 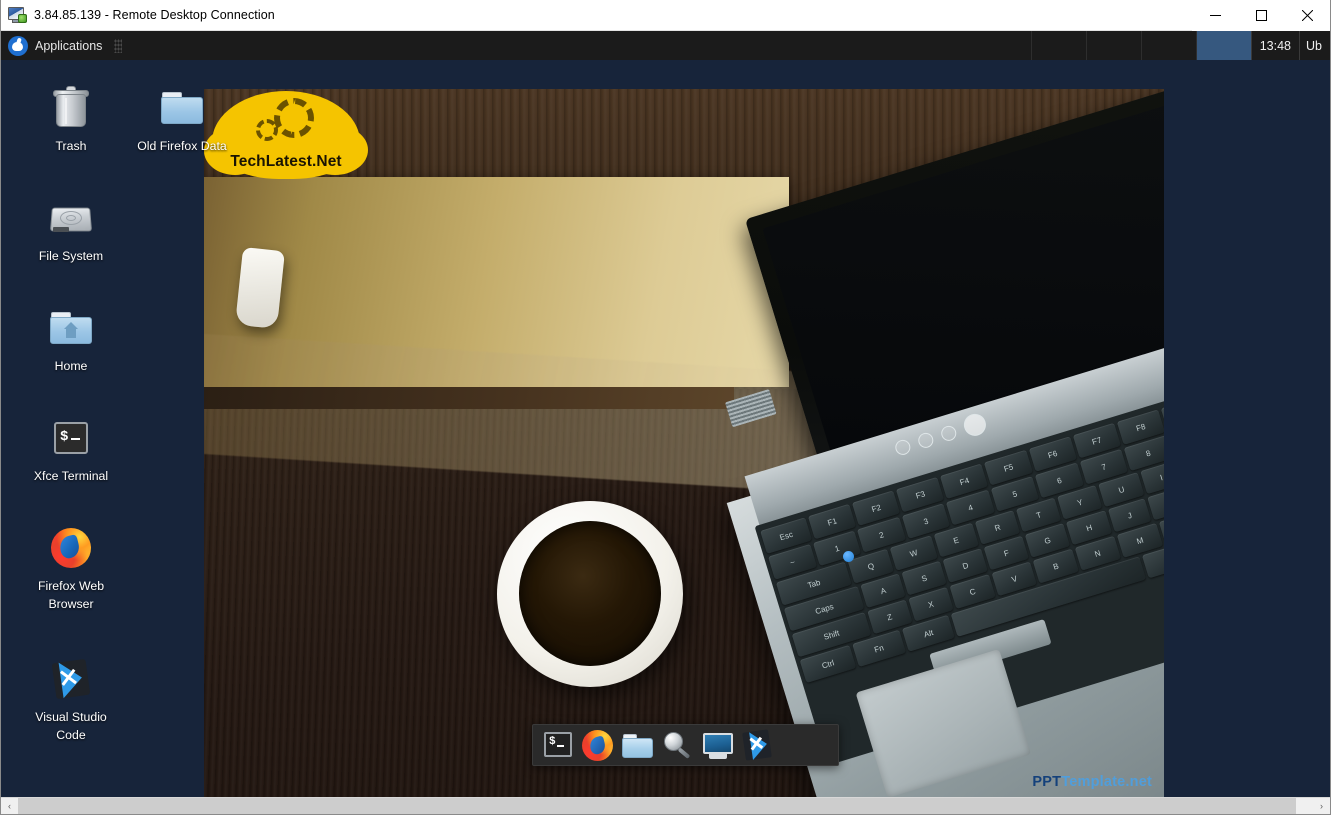 What do you see at coordinates (154, 15) in the screenshot?
I see `window-title: 3.84.85.139 - Remote Desktop Connection` at bounding box center [154, 15].